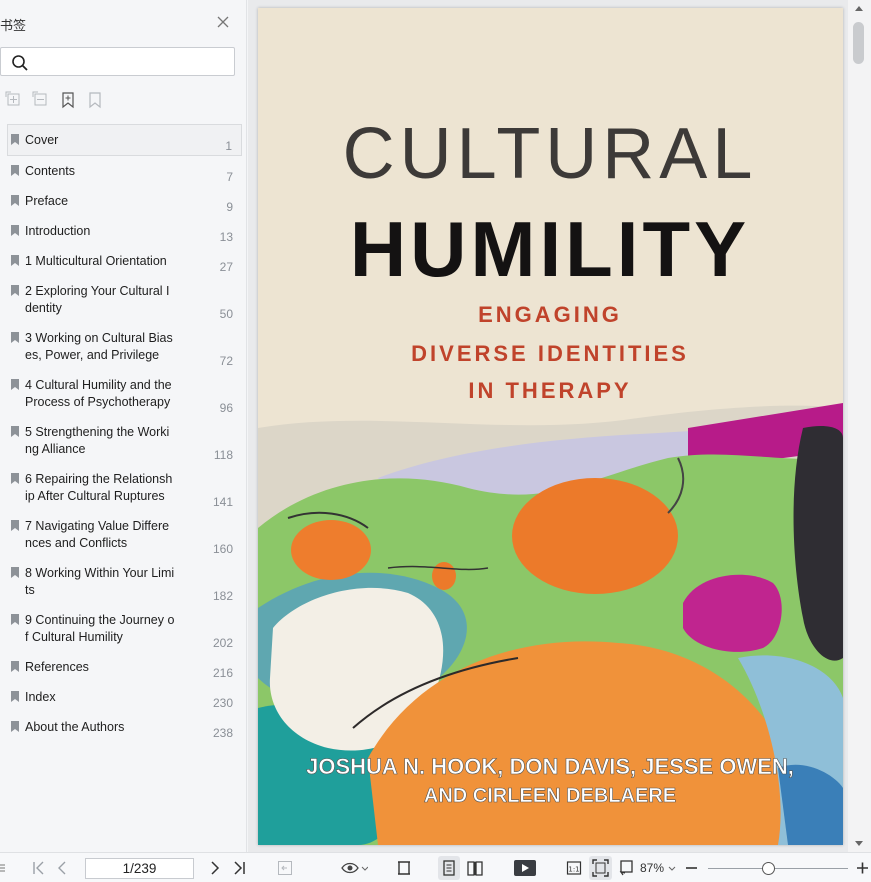 Image resolution: width=871 pixels, height=882 pixels. What do you see at coordinates (525, 868) in the screenshot?
I see `slideshow-icon` at bounding box center [525, 868].